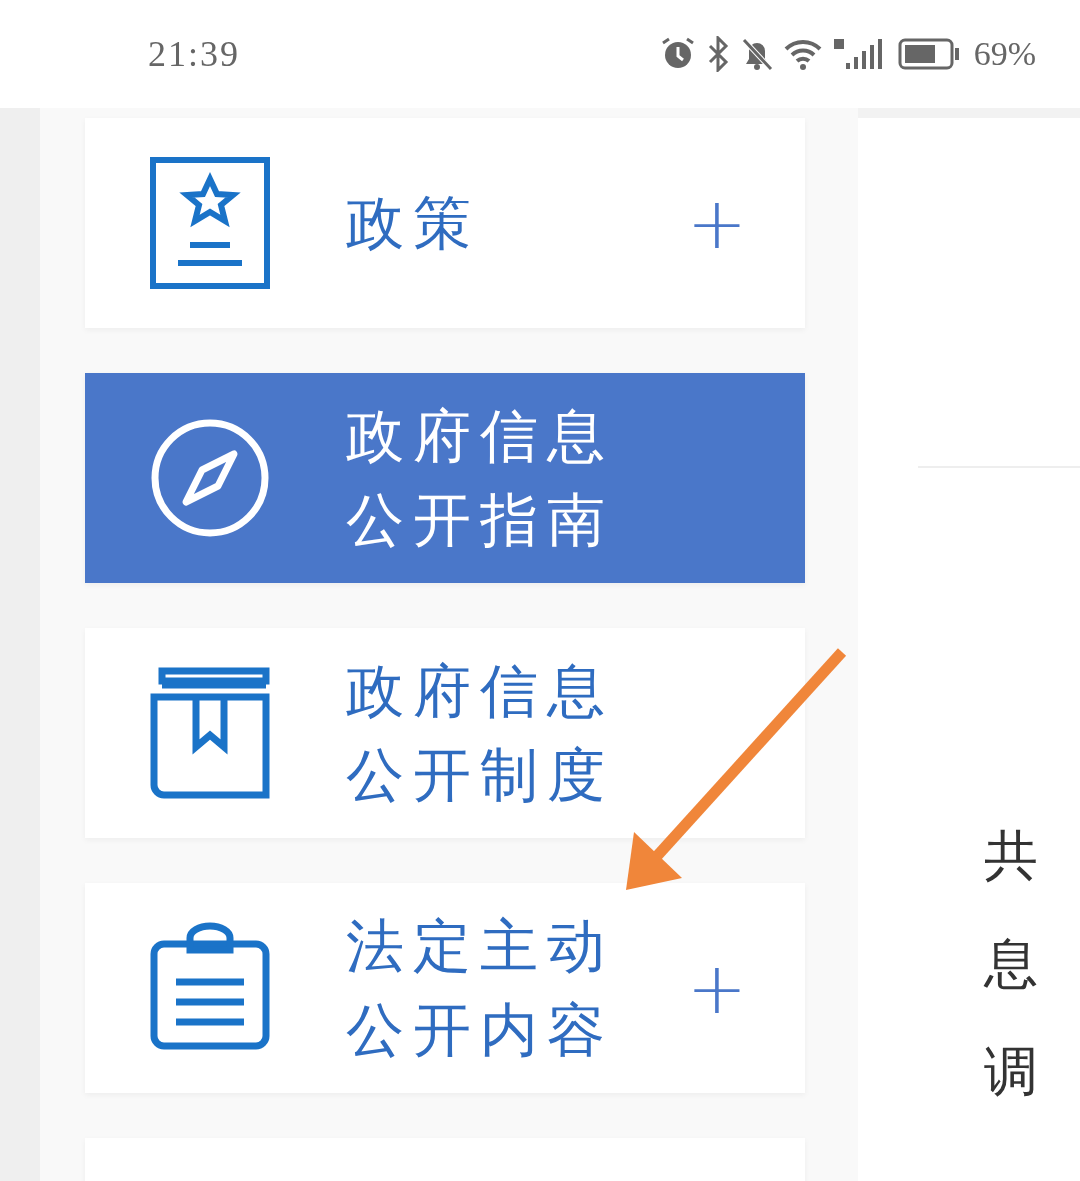 The width and height of the screenshot is (1080, 1181). I want to click on menu-label: 政府信息公开制度, so click(480, 733).